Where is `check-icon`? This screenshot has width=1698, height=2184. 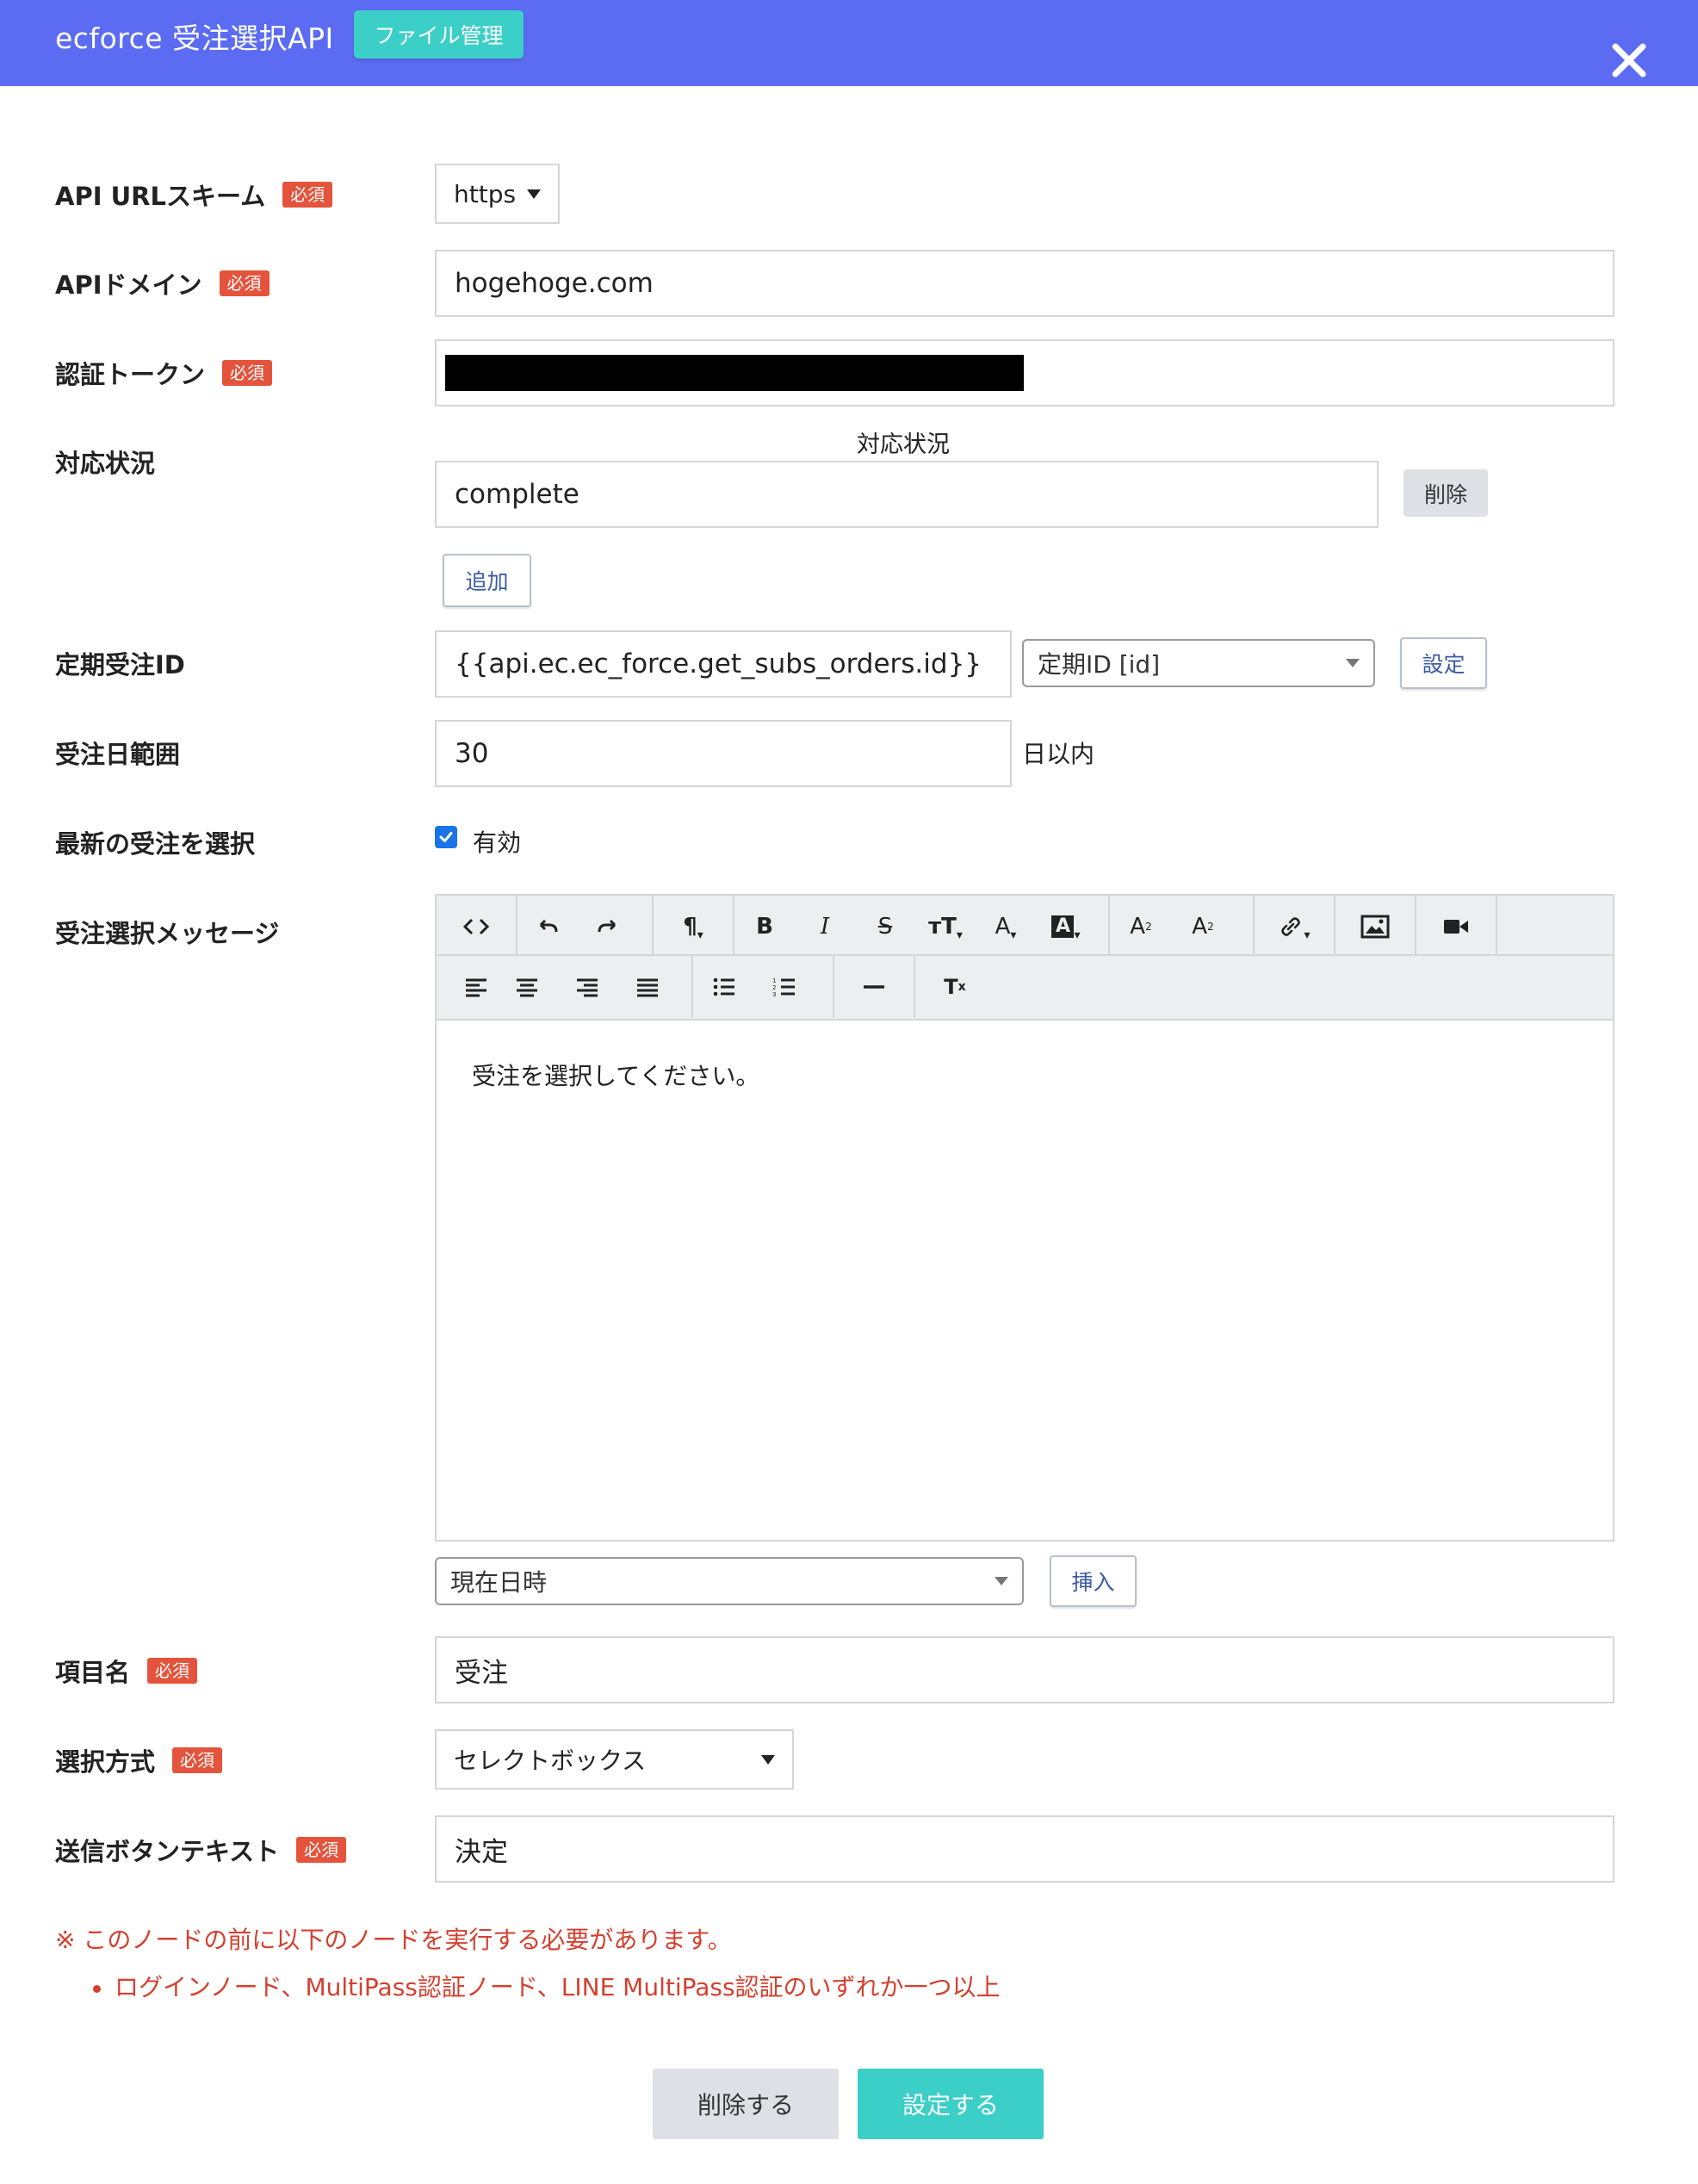 check-icon is located at coordinates (446, 837).